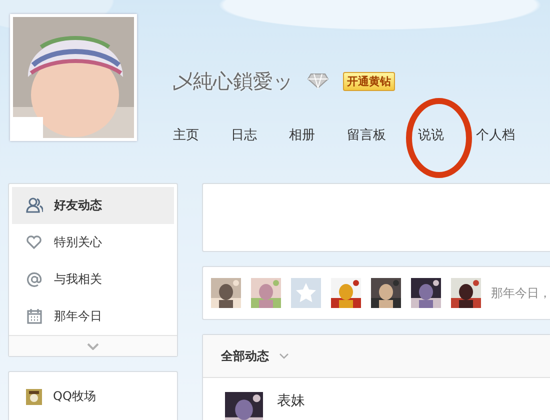  What do you see at coordinates (93, 279) in the screenshot?
I see `sidebar-item: 与我相关` at bounding box center [93, 279].